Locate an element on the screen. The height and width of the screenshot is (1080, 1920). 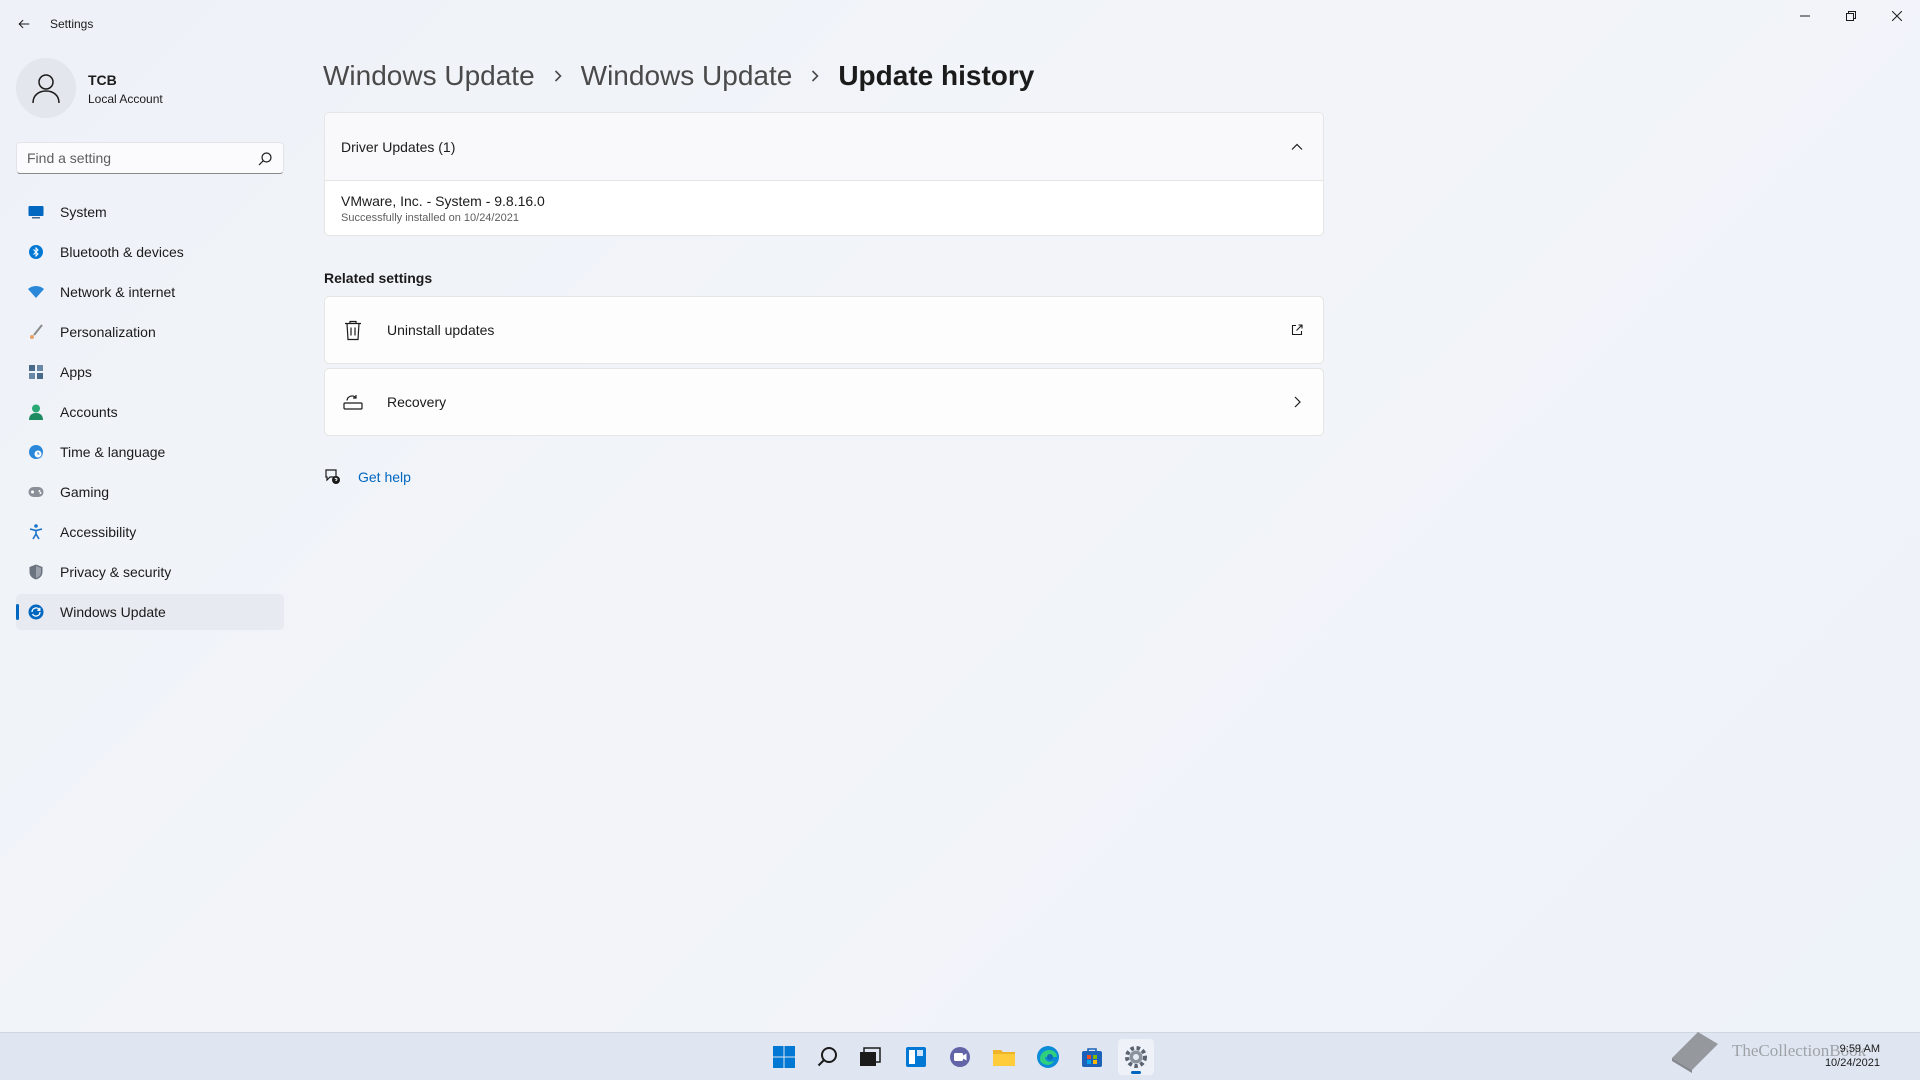
restore-icon is located at coordinates (1851, 16).